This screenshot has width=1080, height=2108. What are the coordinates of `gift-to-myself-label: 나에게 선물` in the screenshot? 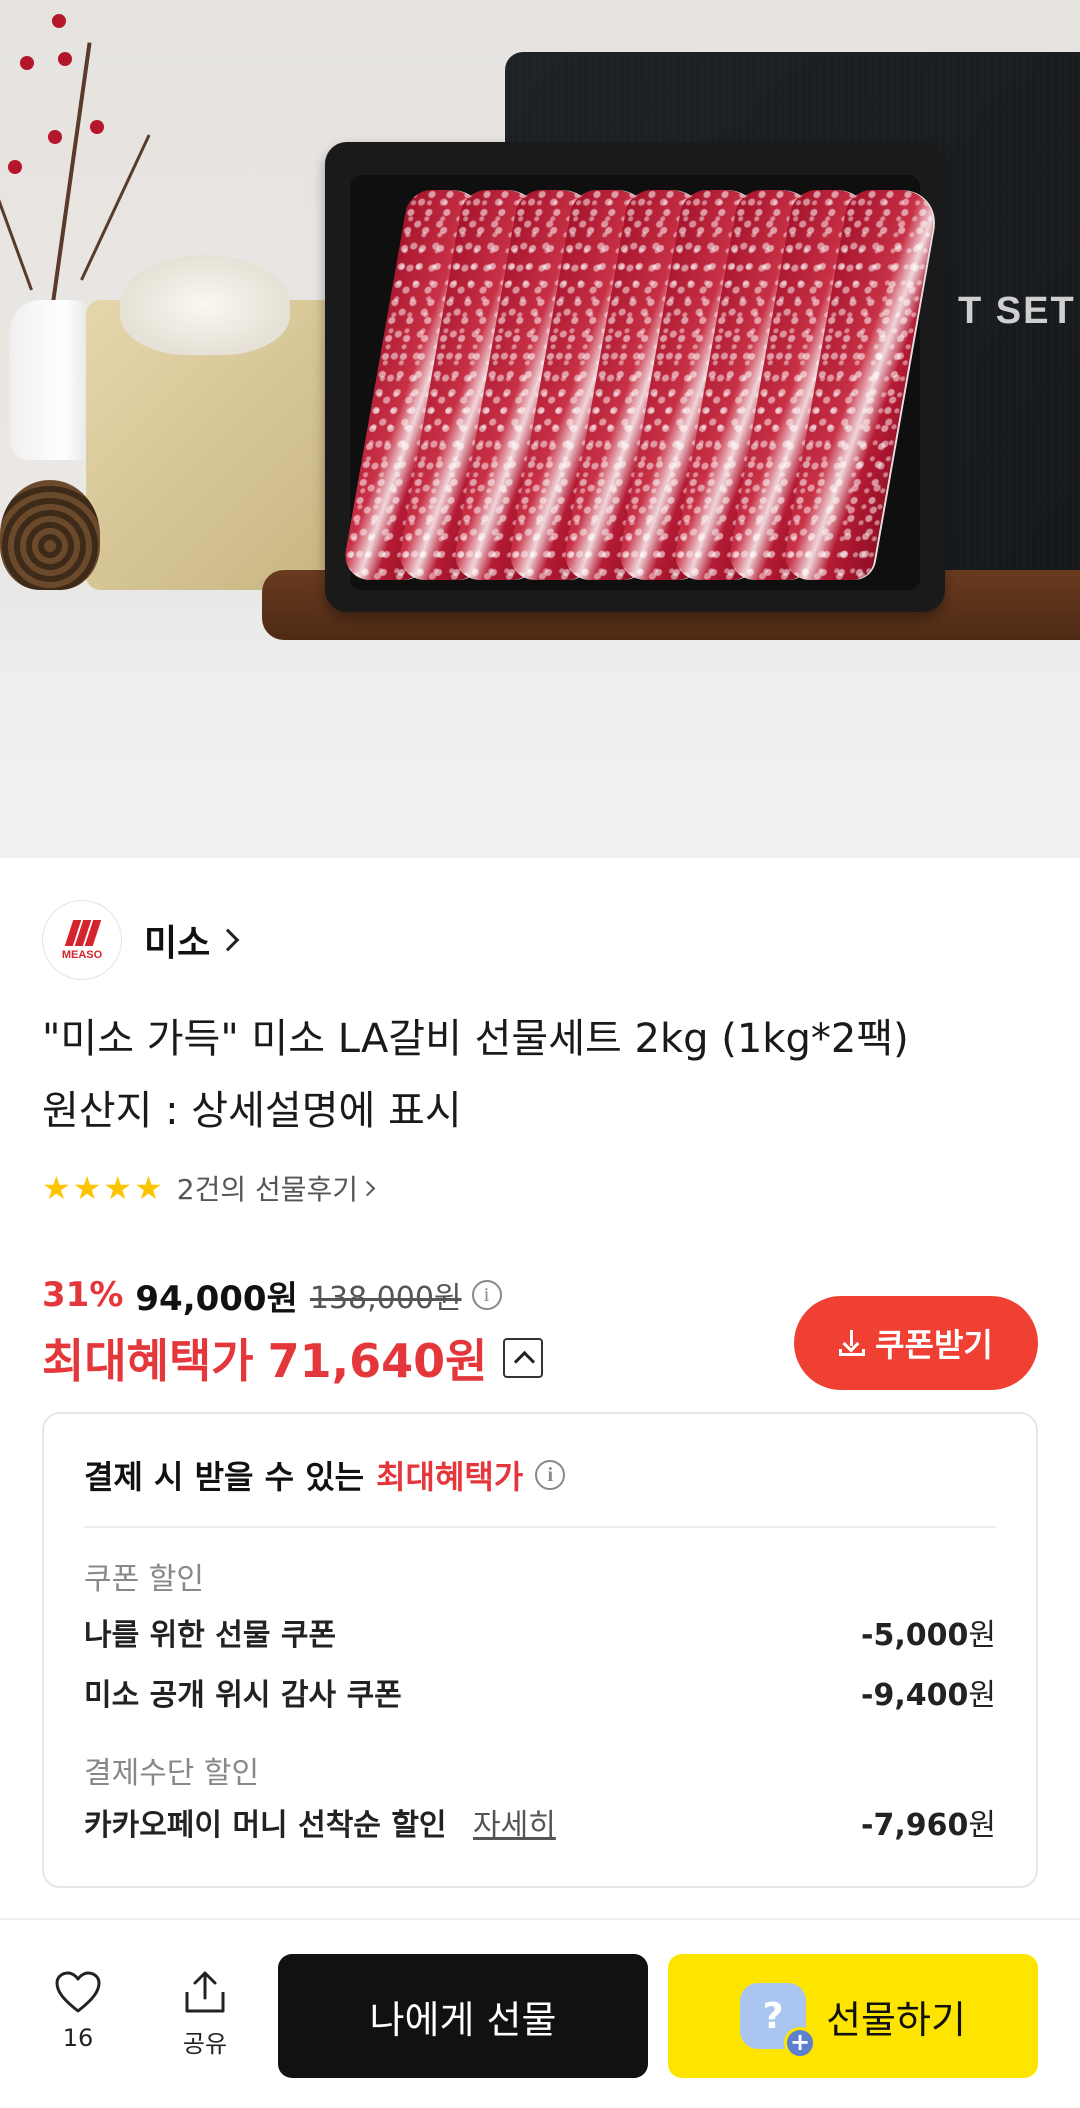 It's located at (463, 2019).